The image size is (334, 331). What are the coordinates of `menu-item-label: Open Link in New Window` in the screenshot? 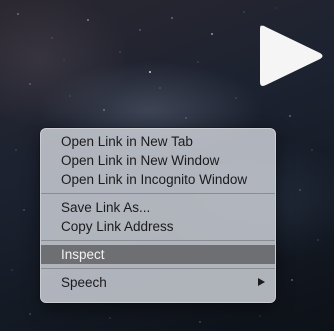 It's located at (140, 160).